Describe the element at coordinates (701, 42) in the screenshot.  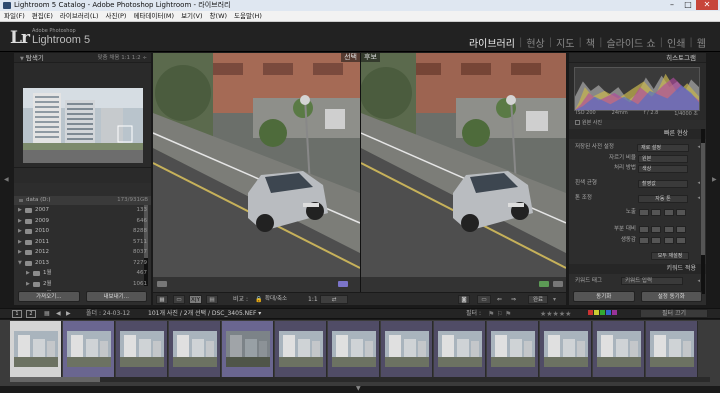
I see `module-web: 웹` at that location.